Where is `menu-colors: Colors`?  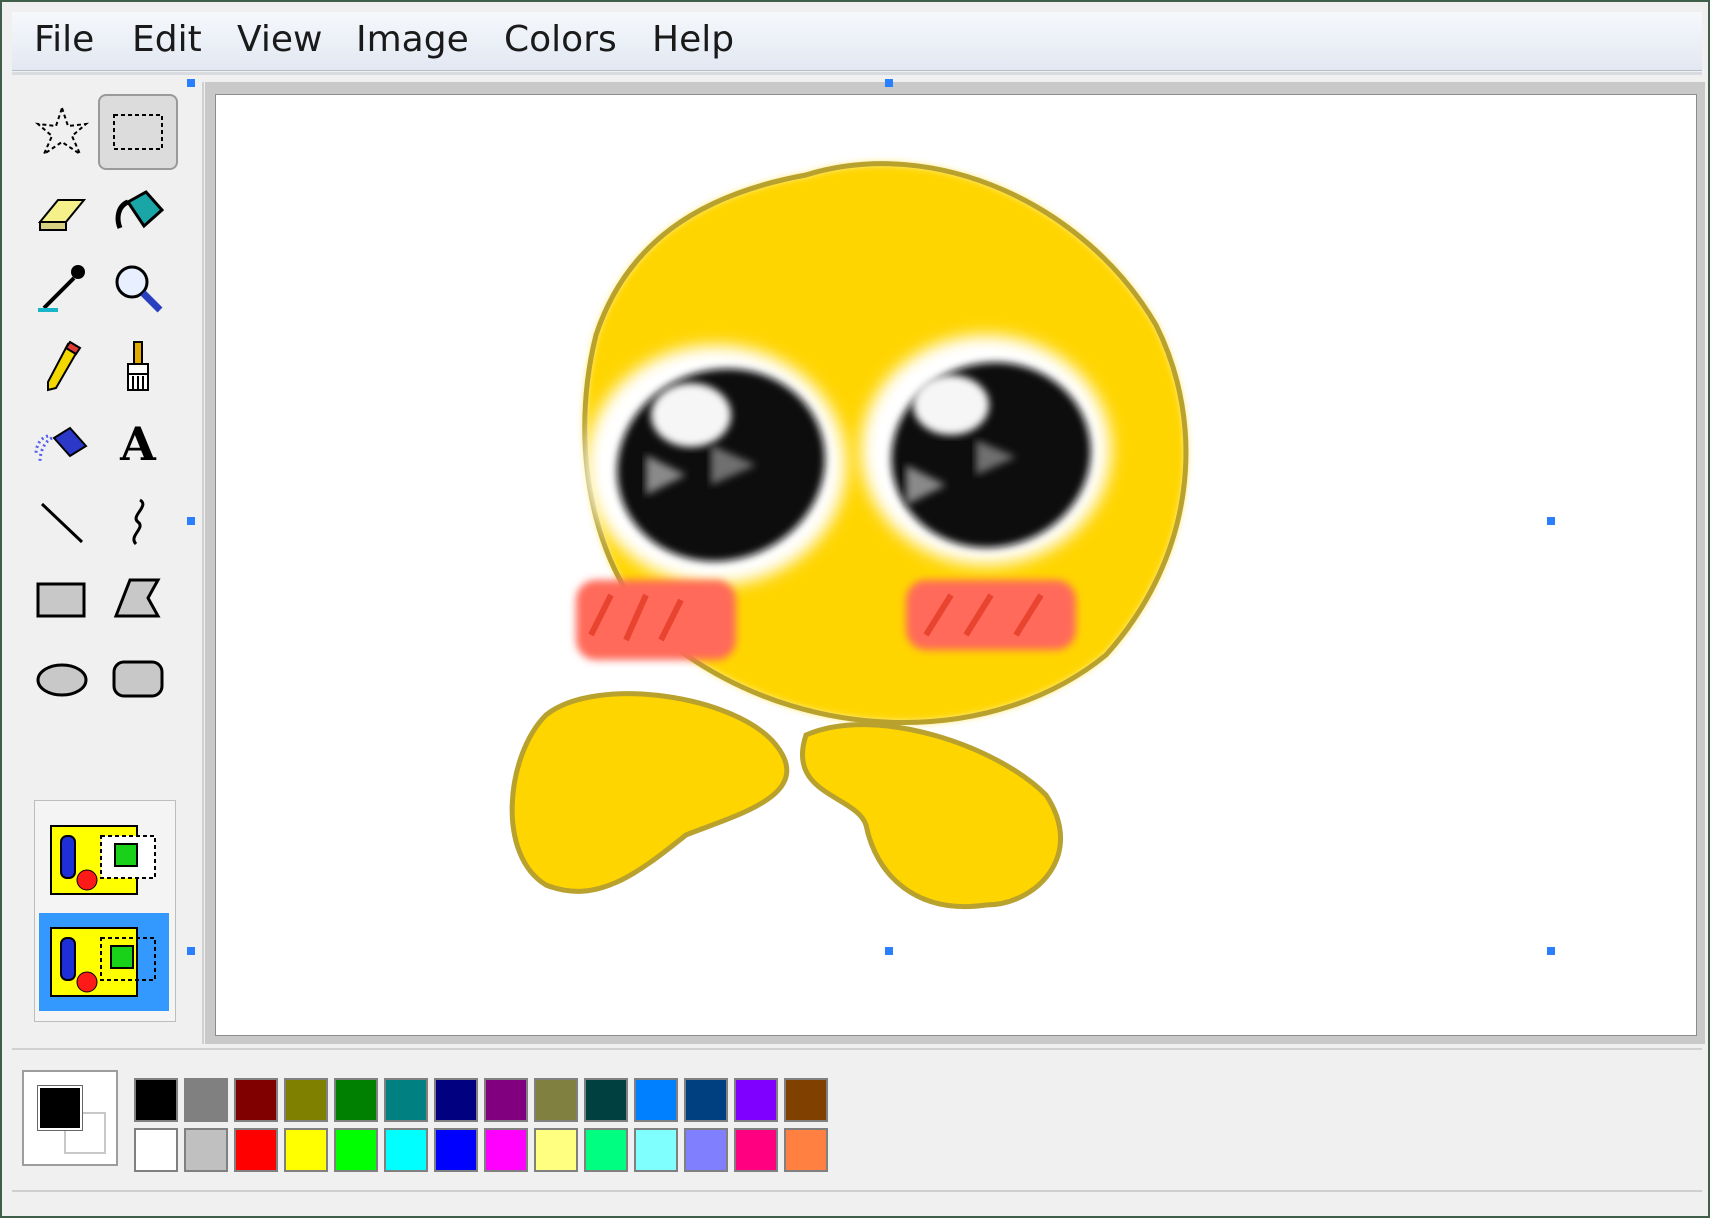
menu-colors: Colors is located at coordinates (560, 40).